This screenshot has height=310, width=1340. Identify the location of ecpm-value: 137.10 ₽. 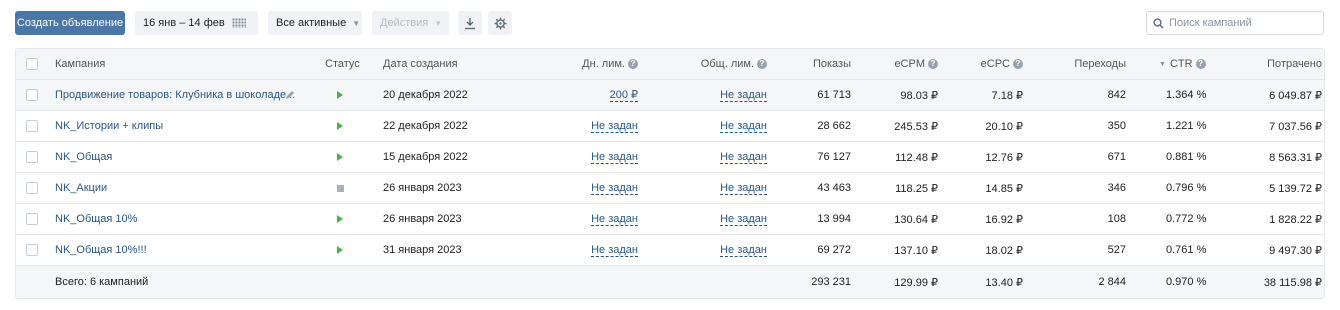
(916, 250).